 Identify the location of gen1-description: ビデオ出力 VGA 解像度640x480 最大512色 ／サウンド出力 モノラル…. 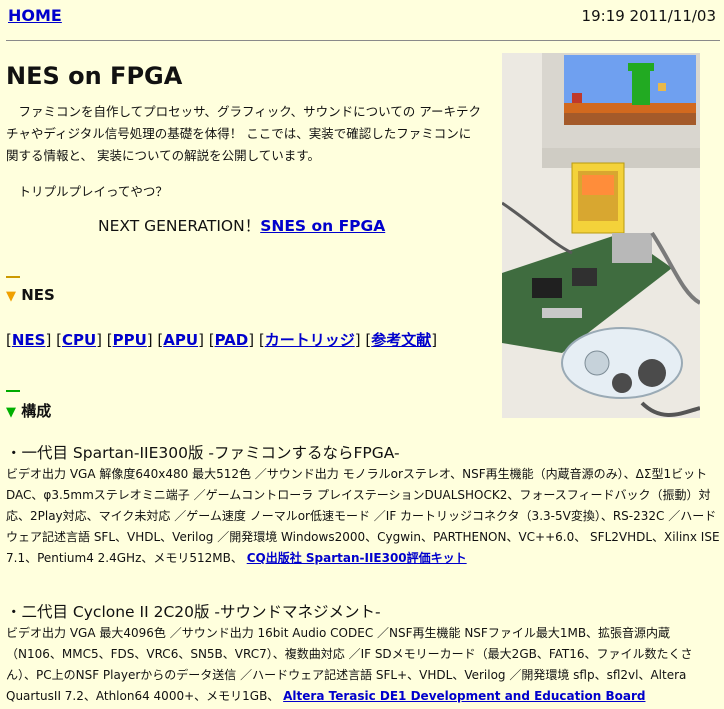
(363, 516).